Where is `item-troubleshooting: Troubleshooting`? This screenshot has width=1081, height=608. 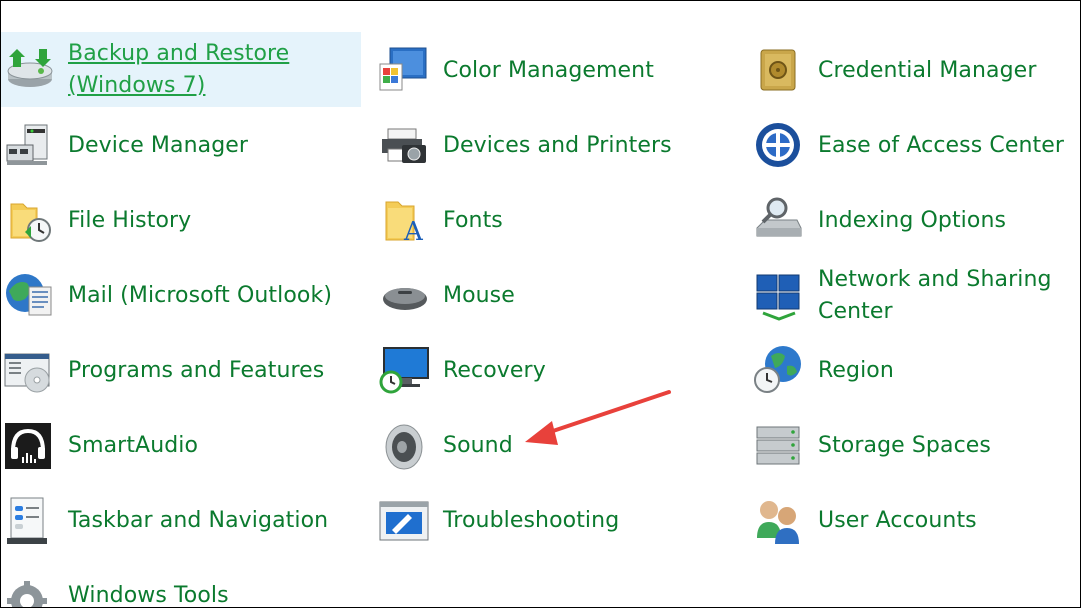 item-troubleshooting: Troubleshooting is located at coordinates (556, 521).